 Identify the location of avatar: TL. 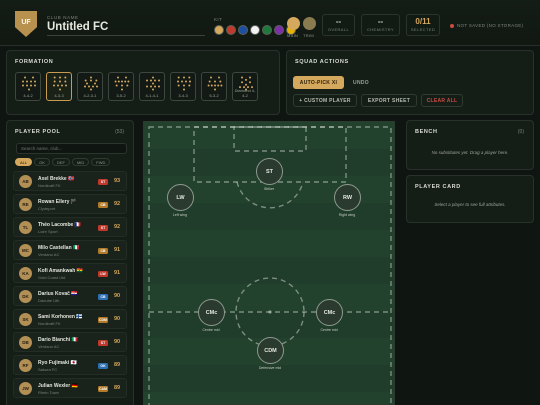
(25, 227).